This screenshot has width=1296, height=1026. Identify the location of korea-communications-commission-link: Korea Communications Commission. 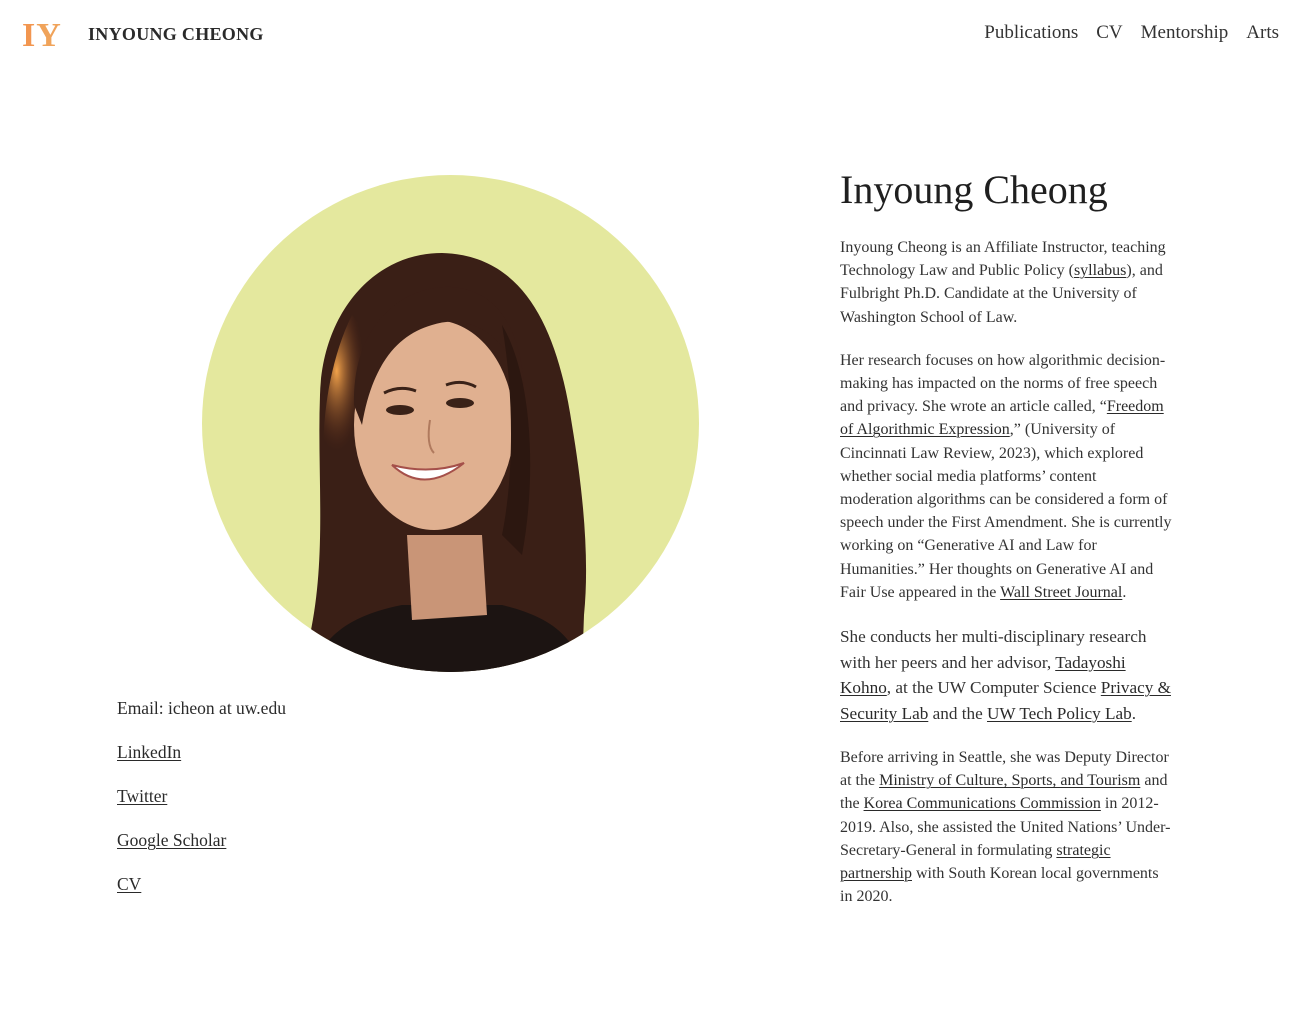
(982, 803).